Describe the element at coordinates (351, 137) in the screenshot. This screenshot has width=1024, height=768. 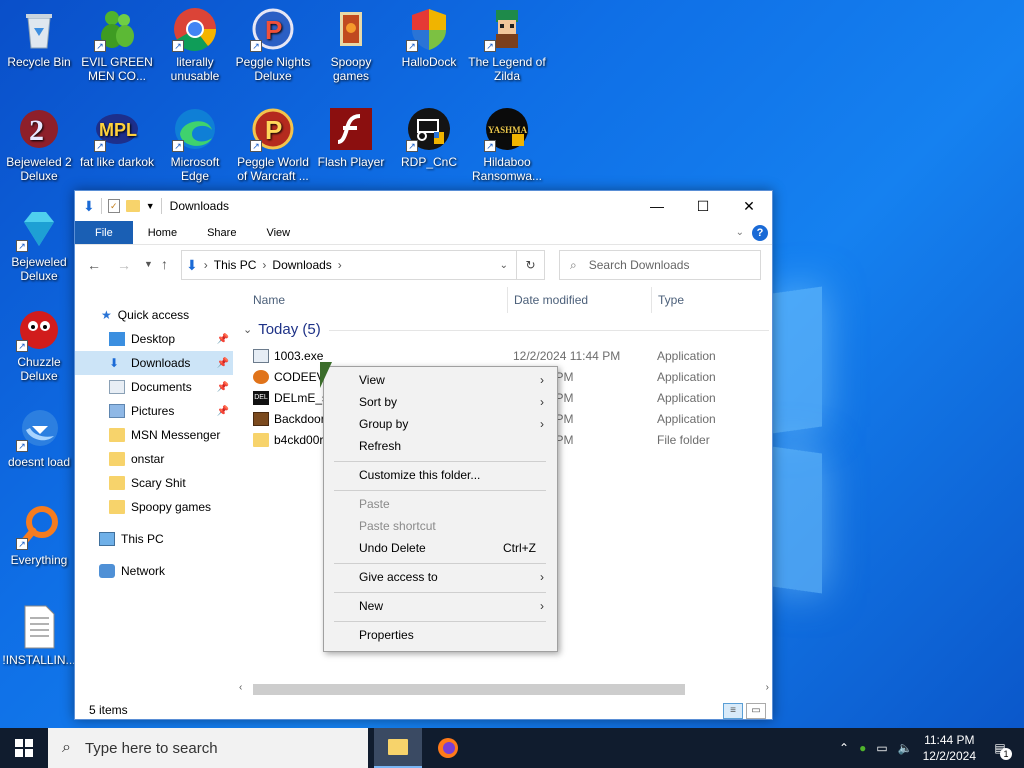
I see `desktop-icon-flash-player: Flash Player` at that location.